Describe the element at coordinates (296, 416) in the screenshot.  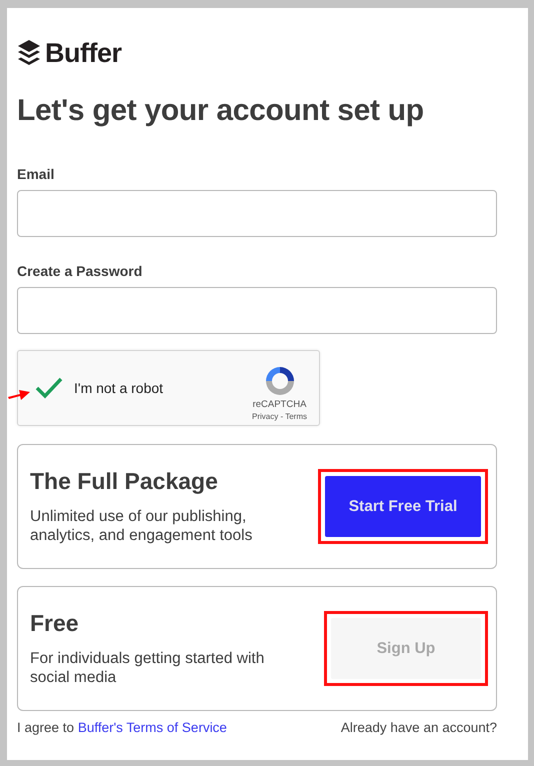
I see `terms-link: Terms` at that location.